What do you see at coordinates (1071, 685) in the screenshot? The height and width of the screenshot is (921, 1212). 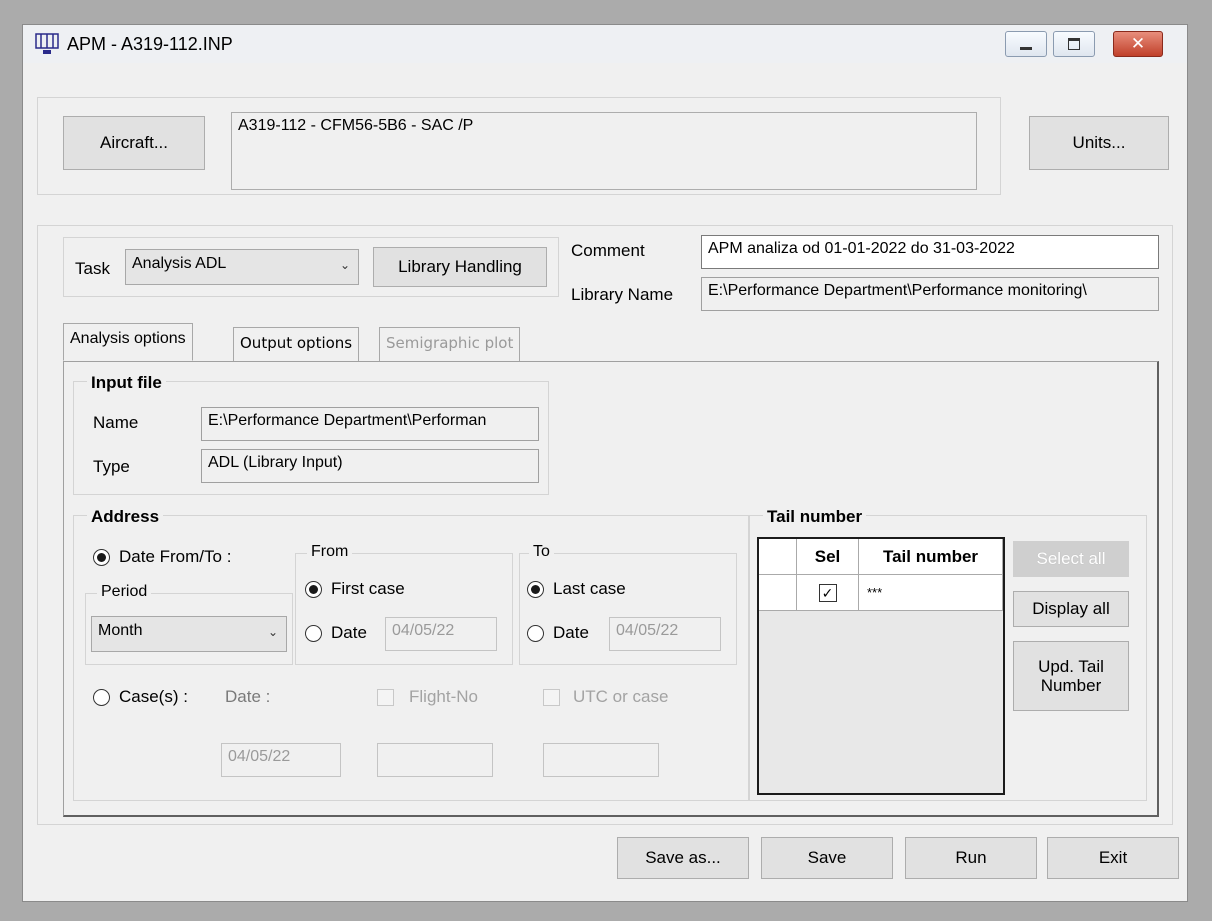 I see `upd-tail-line-2: Number` at bounding box center [1071, 685].